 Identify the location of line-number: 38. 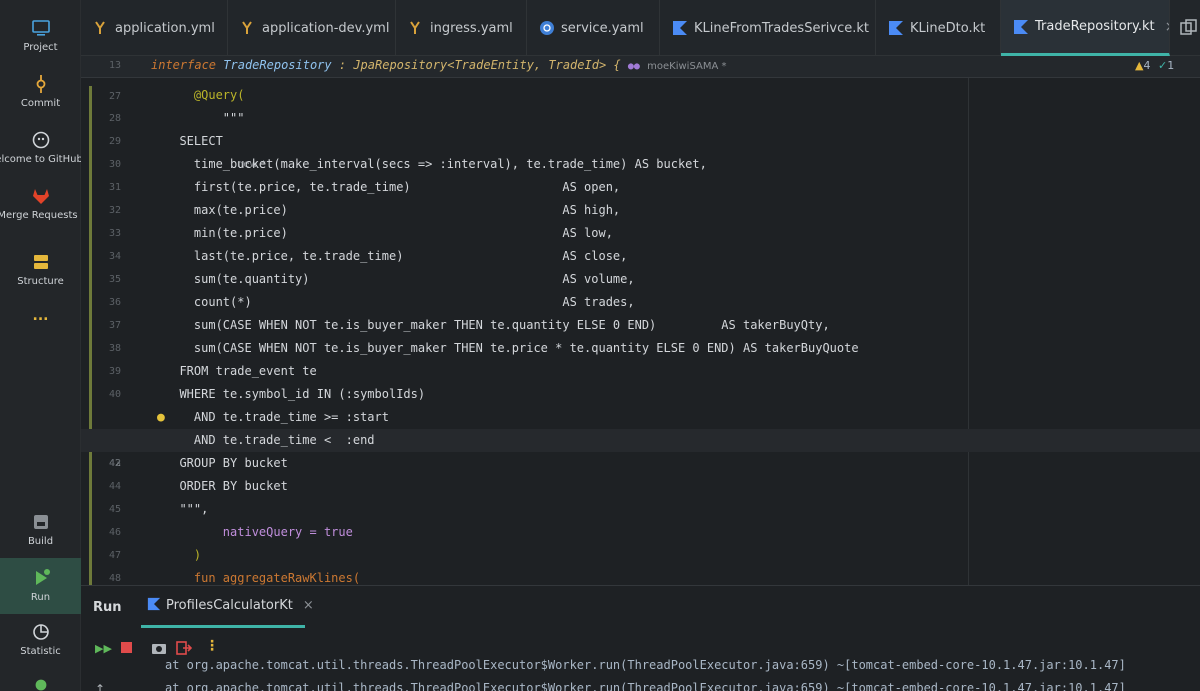
(114, 348).